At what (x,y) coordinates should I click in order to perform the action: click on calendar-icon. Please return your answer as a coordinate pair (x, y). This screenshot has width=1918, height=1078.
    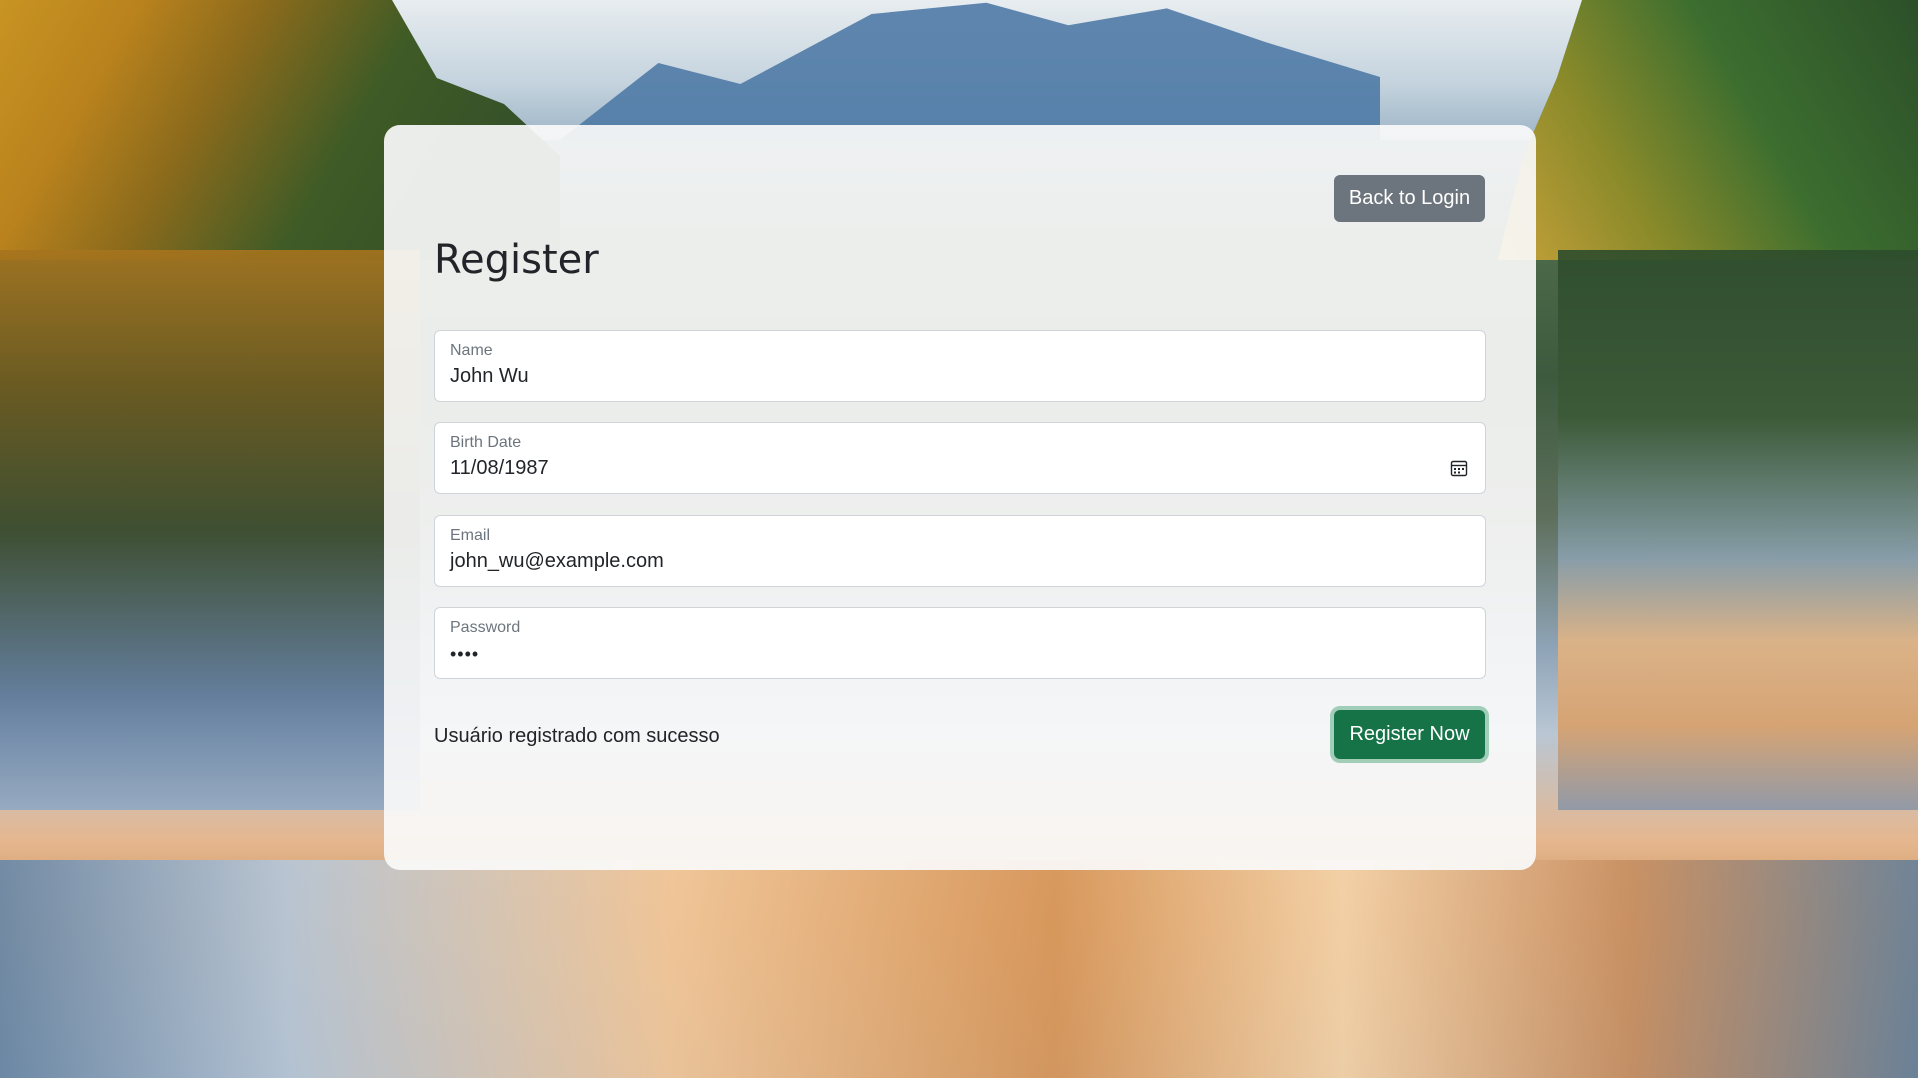
    Looking at the image, I should click on (1459, 468).